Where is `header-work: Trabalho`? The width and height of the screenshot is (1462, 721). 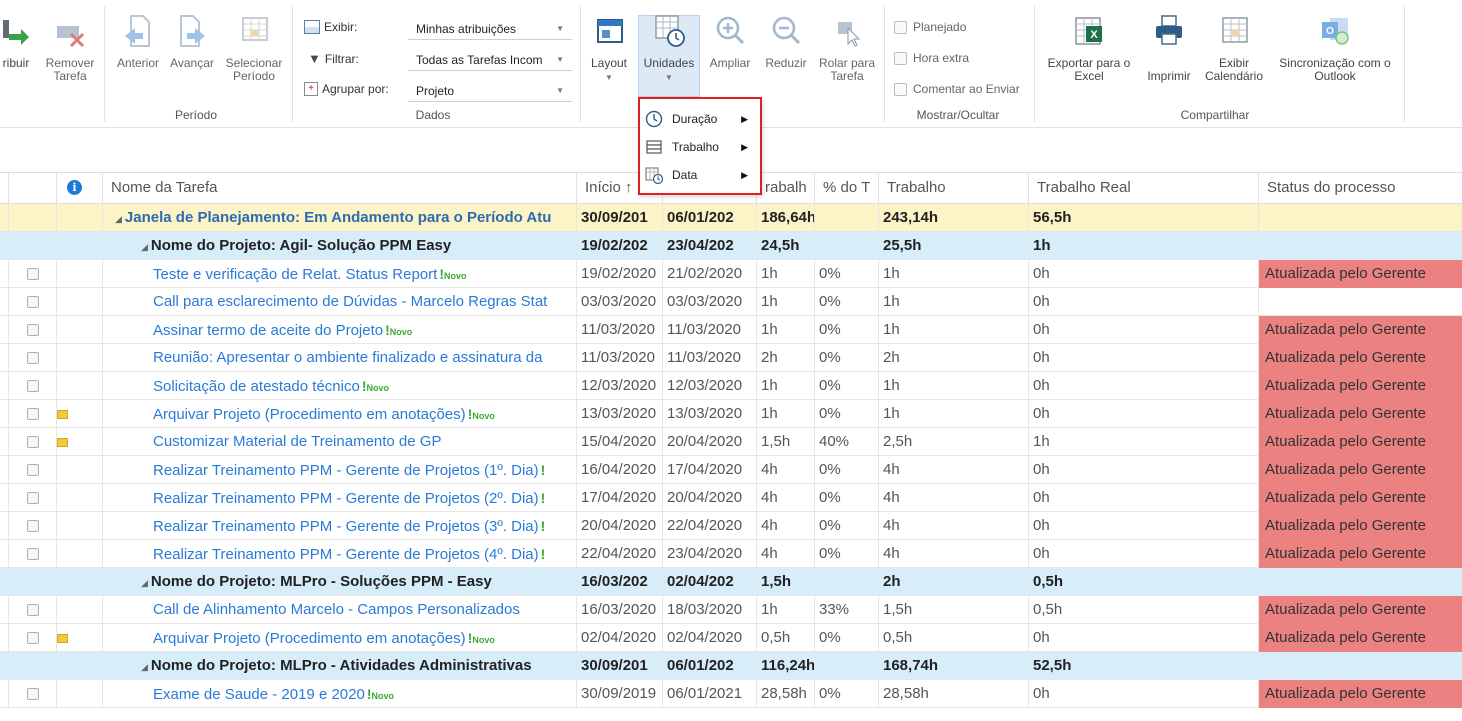
header-work: Trabalho is located at coordinates (953, 189).